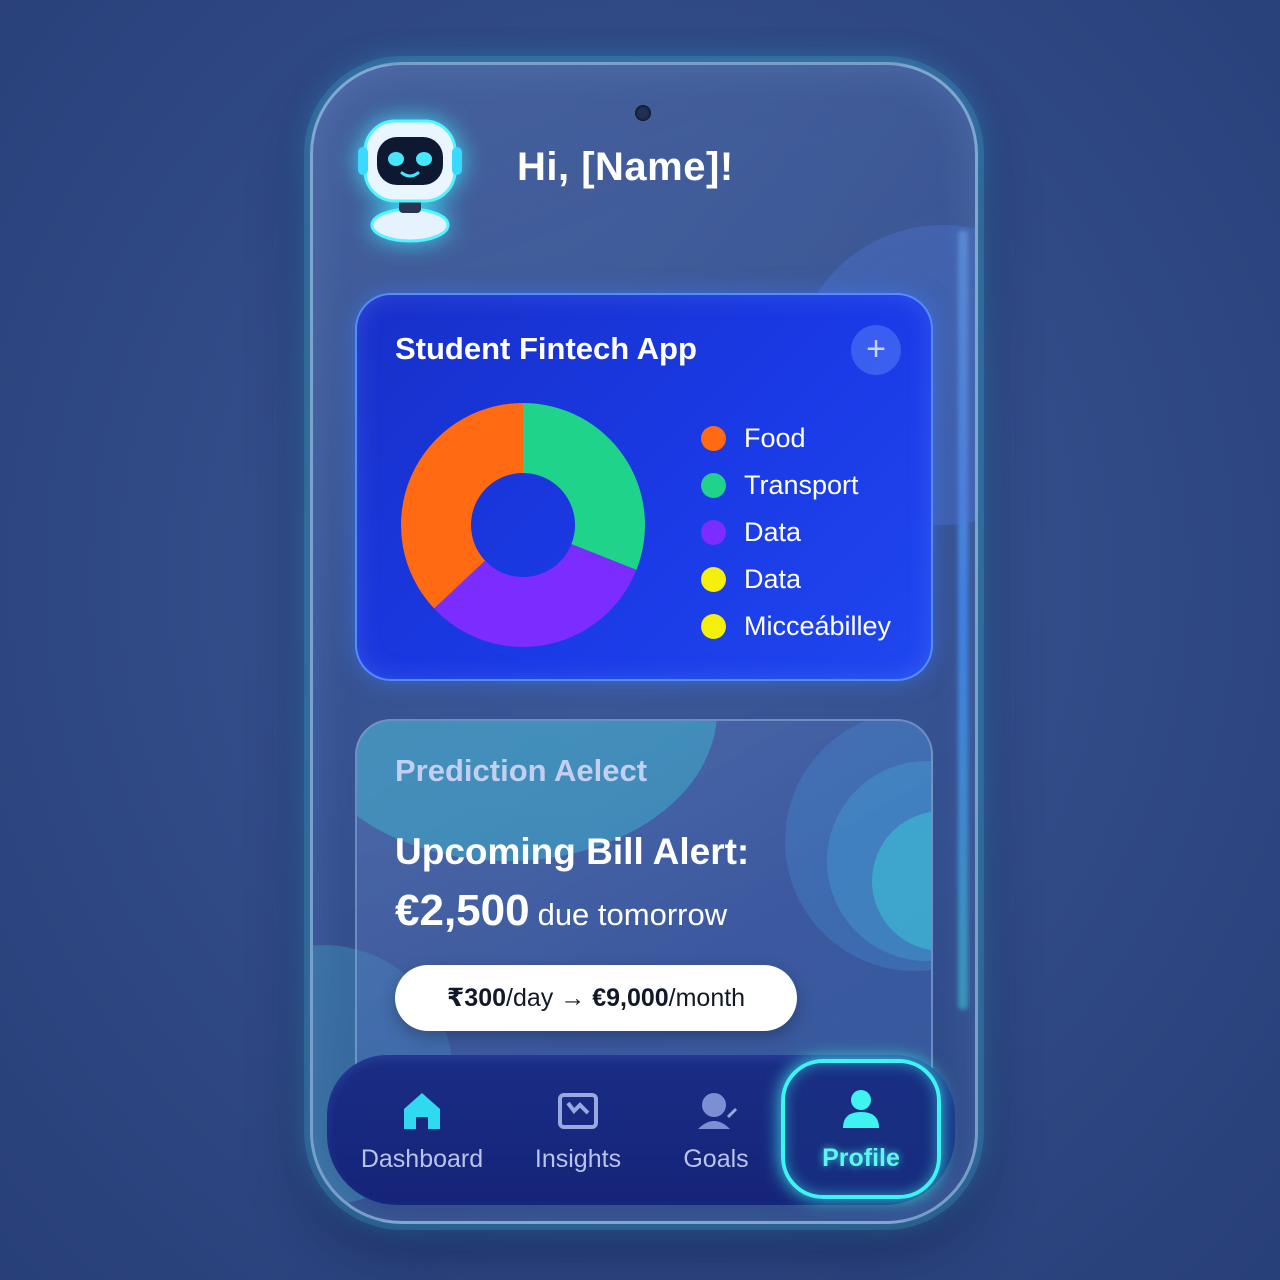 The height and width of the screenshot is (1280, 1280). I want to click on spending-donut-chart, so click(523, 525).